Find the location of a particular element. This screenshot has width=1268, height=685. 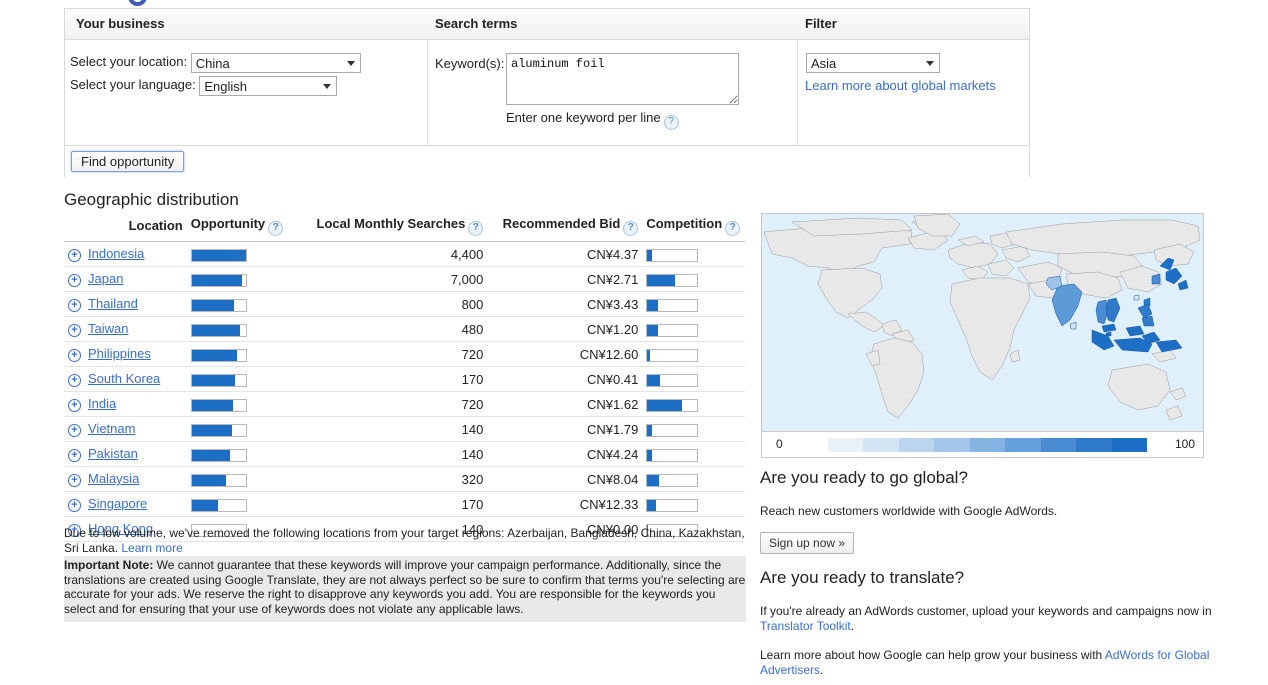

location-link: Pakistan is located at coordinates (113, 453).